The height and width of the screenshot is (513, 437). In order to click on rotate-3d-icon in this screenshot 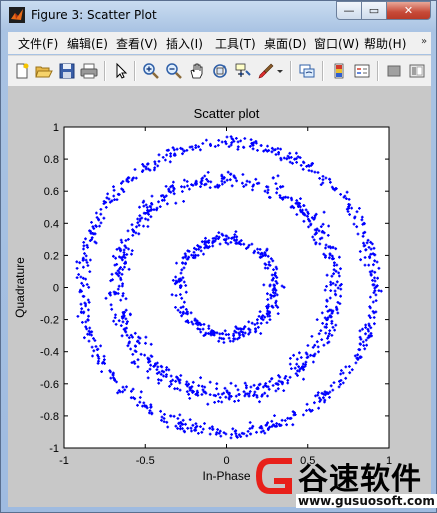, I will do `click(220, 71)`.